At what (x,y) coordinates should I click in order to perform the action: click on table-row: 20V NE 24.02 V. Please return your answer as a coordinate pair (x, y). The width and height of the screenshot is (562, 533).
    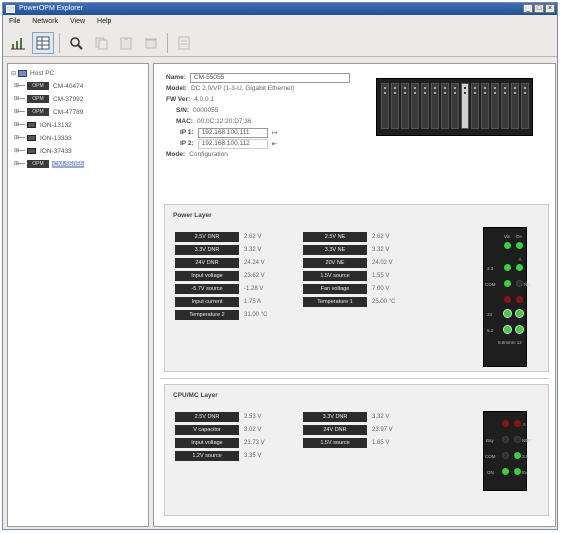
    Looking at the image, I should click on (363, 263).